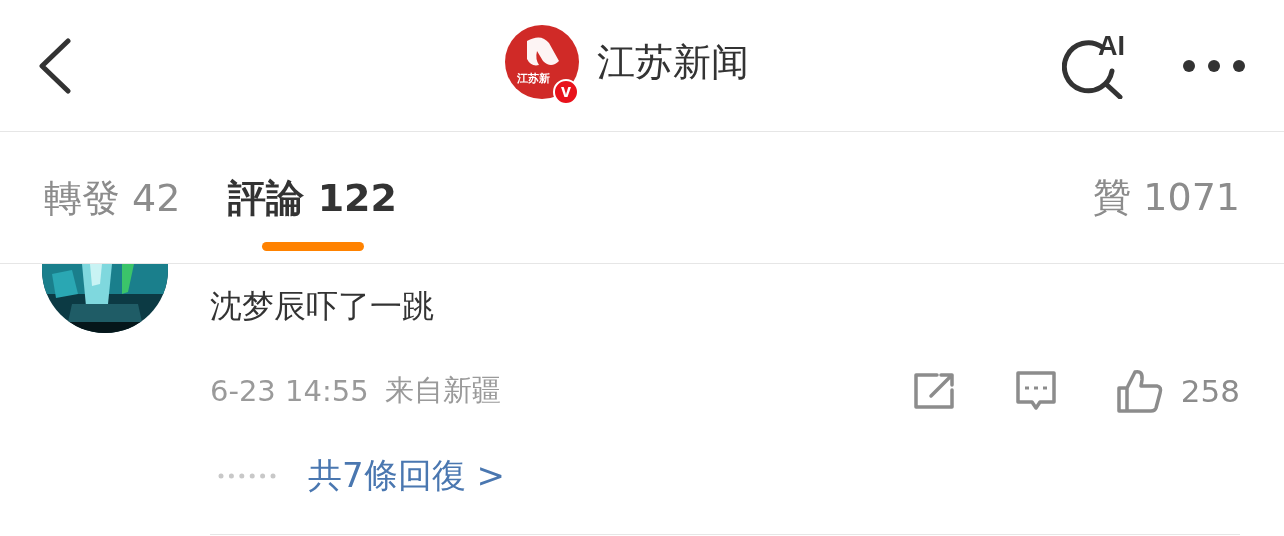 This screenshot has width=1284, height=536. Describe the element at coordinates (542, 62) in the screenshot. I see `logo-icon` at that location.